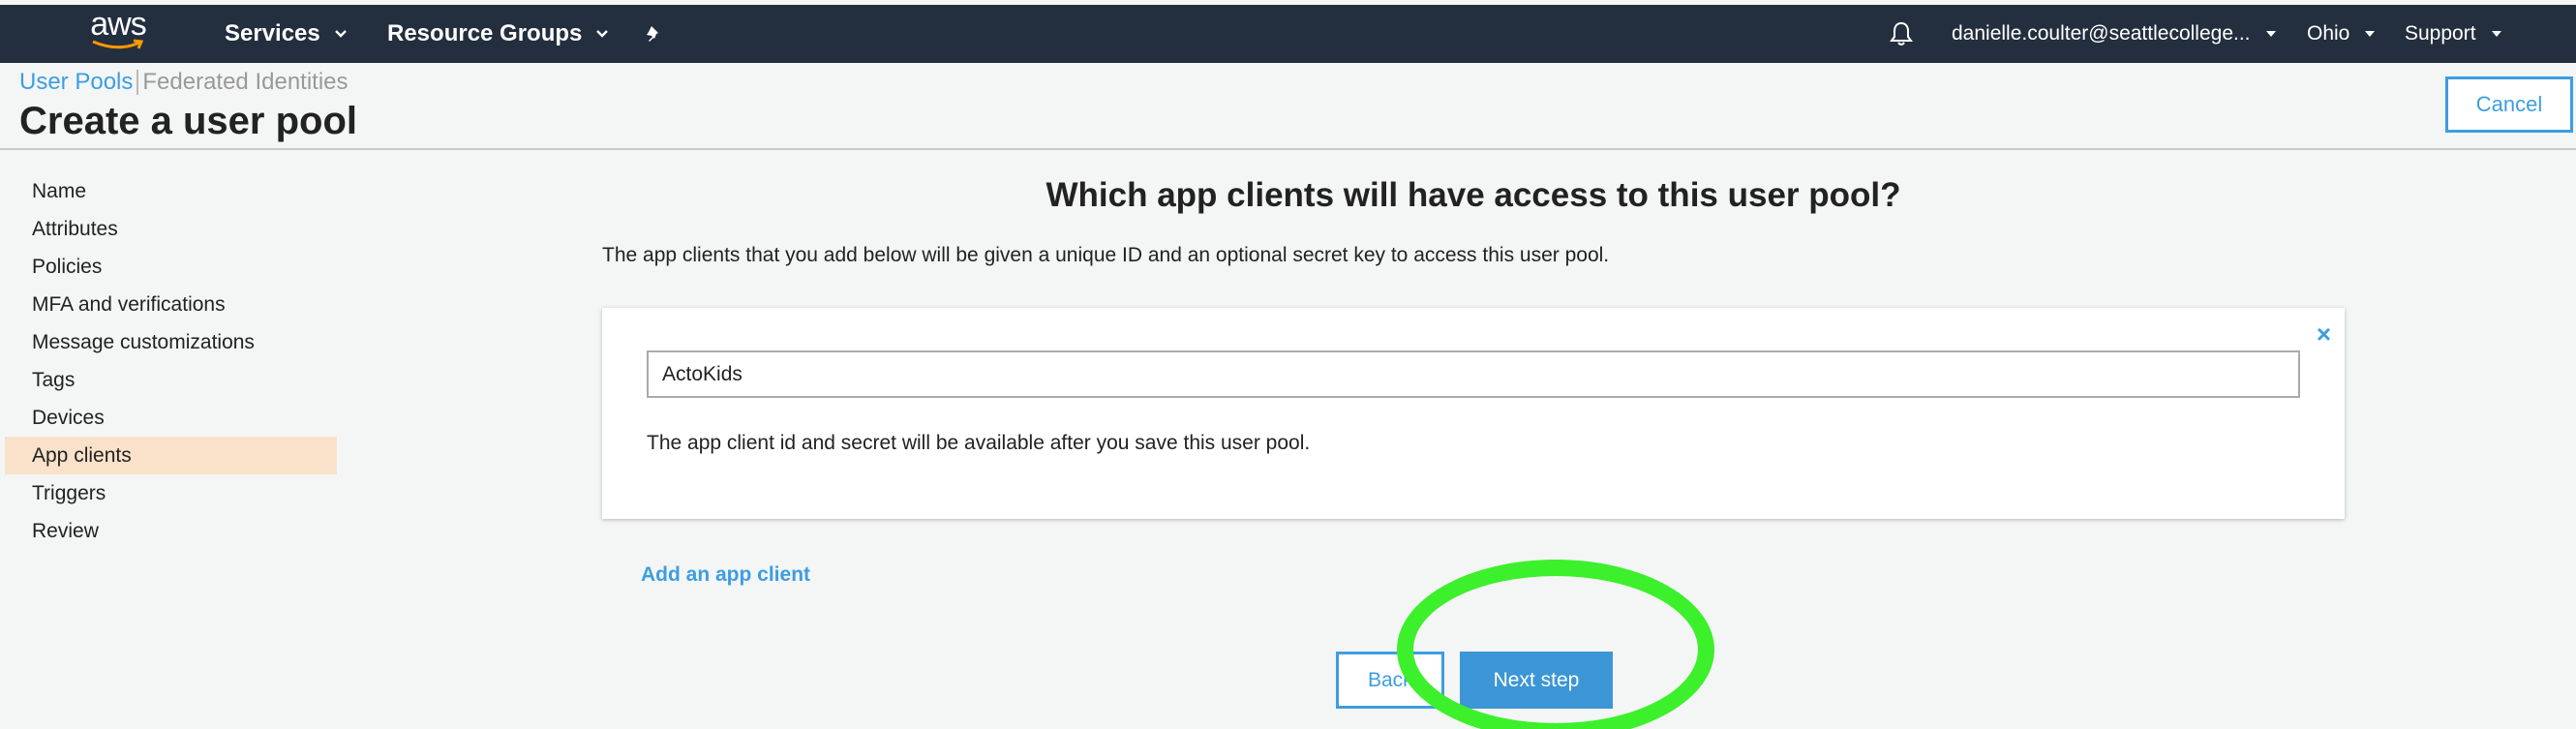  I want to click on aws-logo: aws, so click(118, 34).